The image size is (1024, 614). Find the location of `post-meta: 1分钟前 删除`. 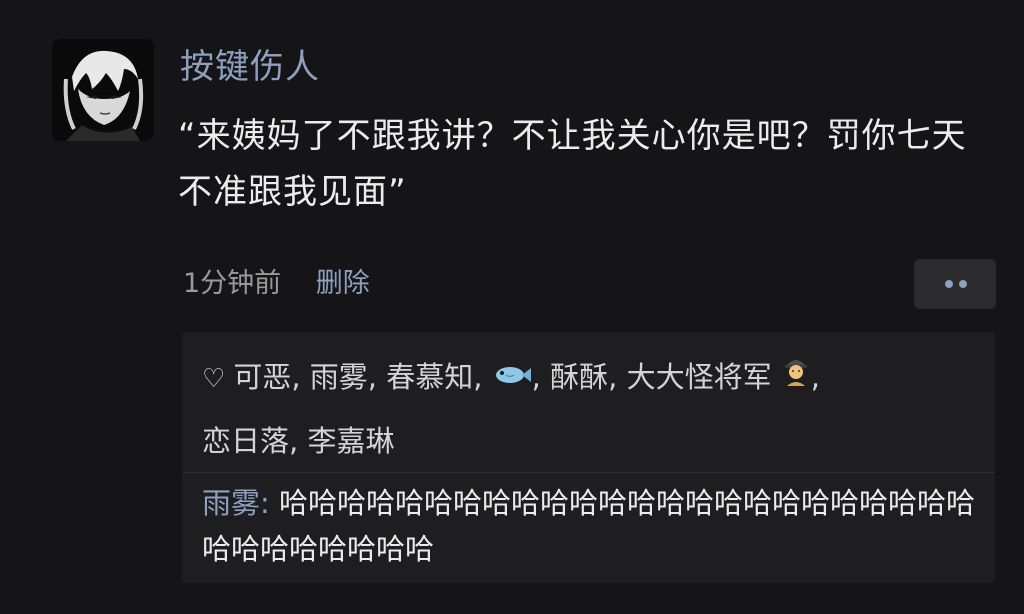

post-meta: 1分钟前 删除 is located at coordinates (276, 284).